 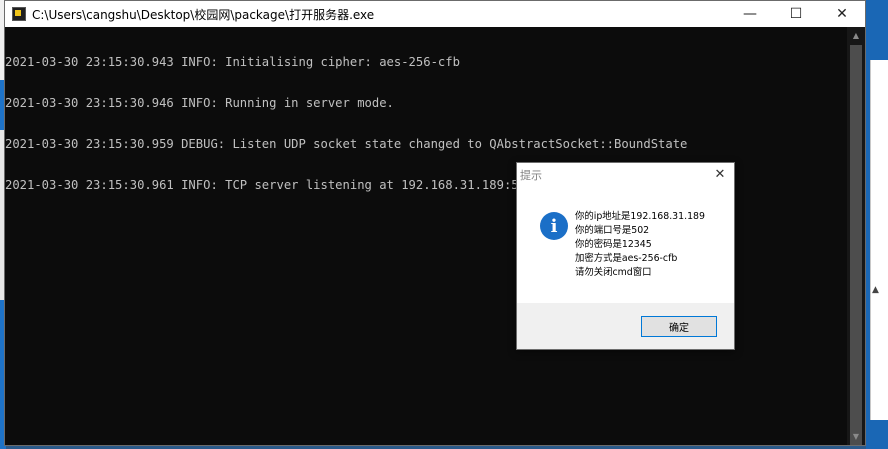 I want to click on background-scroll-arrow-icon: ▲, so click(x=875, y=290).